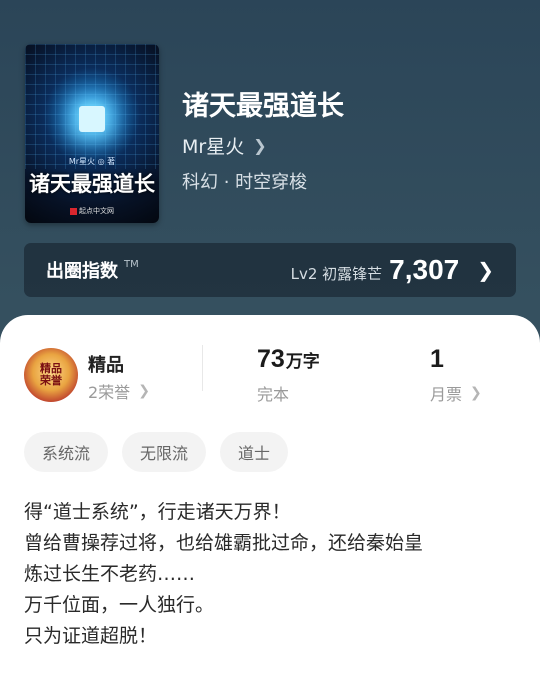  Describe the element at coordinates (270, 270) in the screenshot. I see `popularity-index-bar: 出圈指数 TM Lv2 初露锋芒 7,307 ❯` at that location.